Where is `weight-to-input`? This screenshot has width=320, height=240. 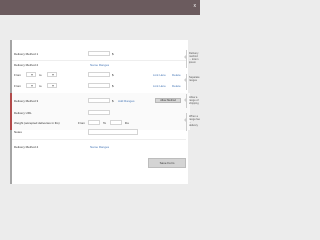
weight-to-input is located at coordinates (116, 122).